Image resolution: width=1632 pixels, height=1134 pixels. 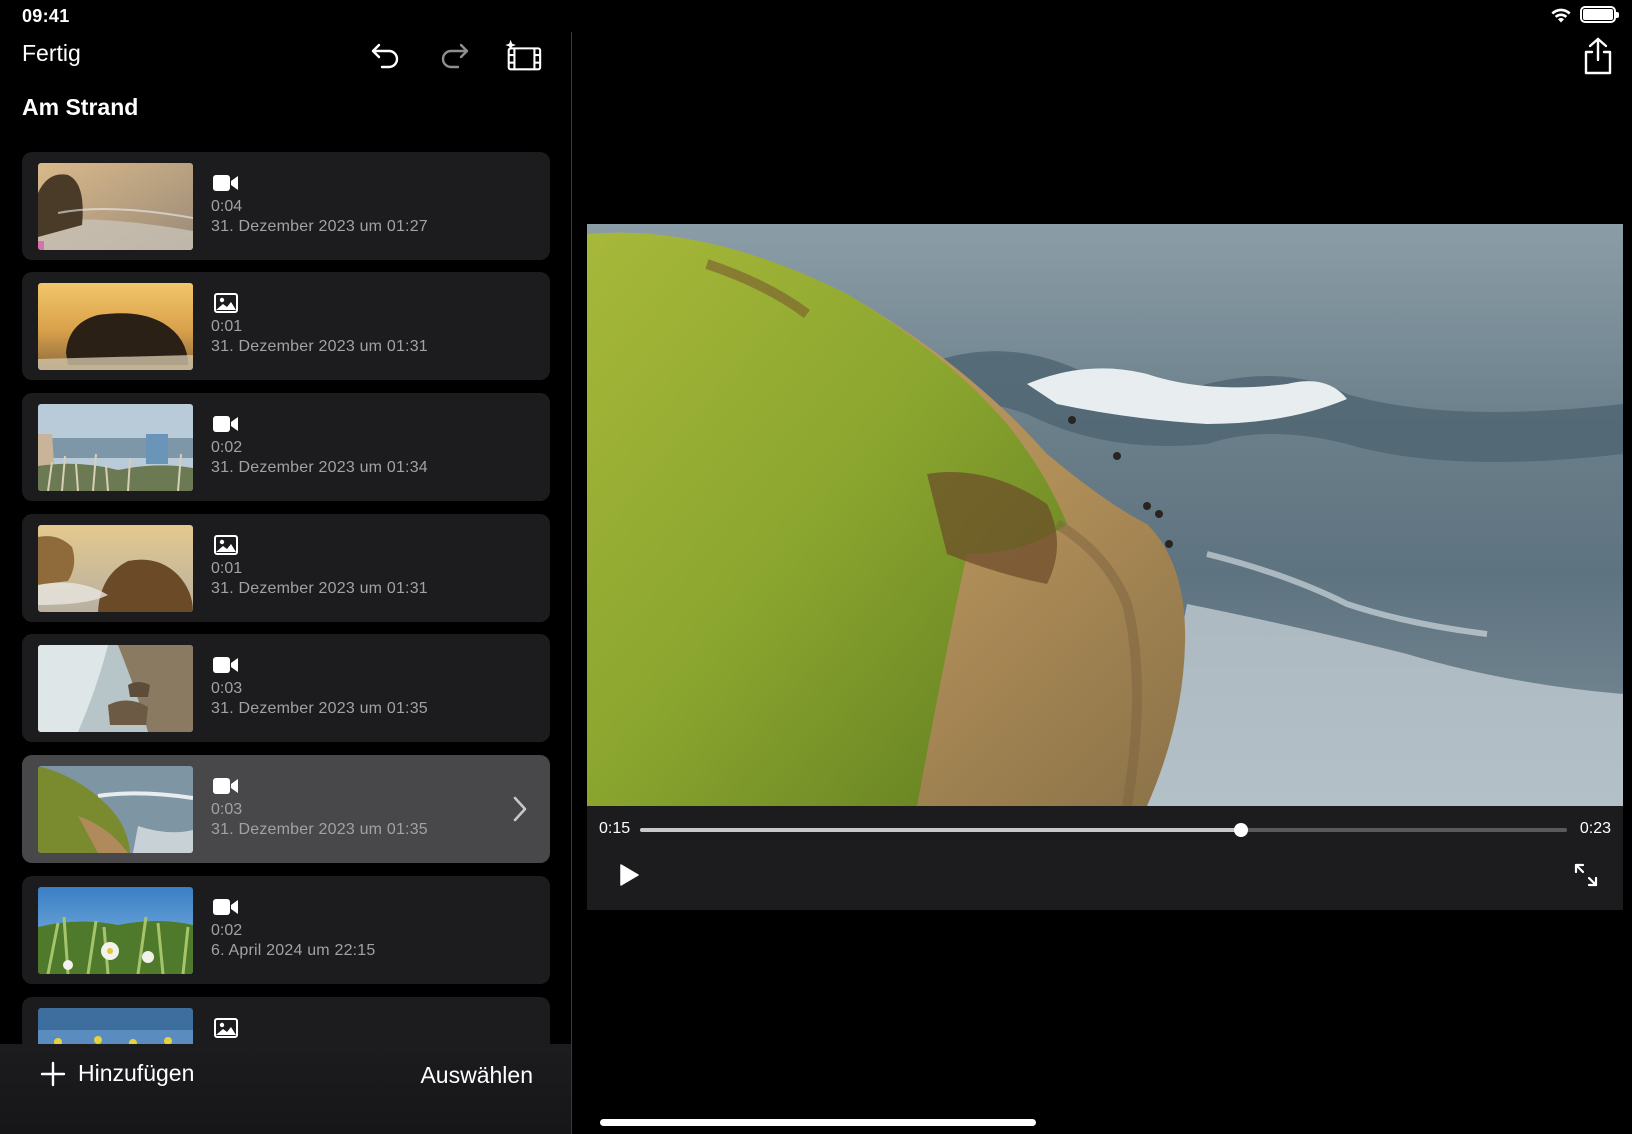 What do you see at coordinates (286, 447) in the screenshot?
I see `clip-cell: 0:02 31. Dezember 2023 um 01:34` at bounding box center [286, 447].